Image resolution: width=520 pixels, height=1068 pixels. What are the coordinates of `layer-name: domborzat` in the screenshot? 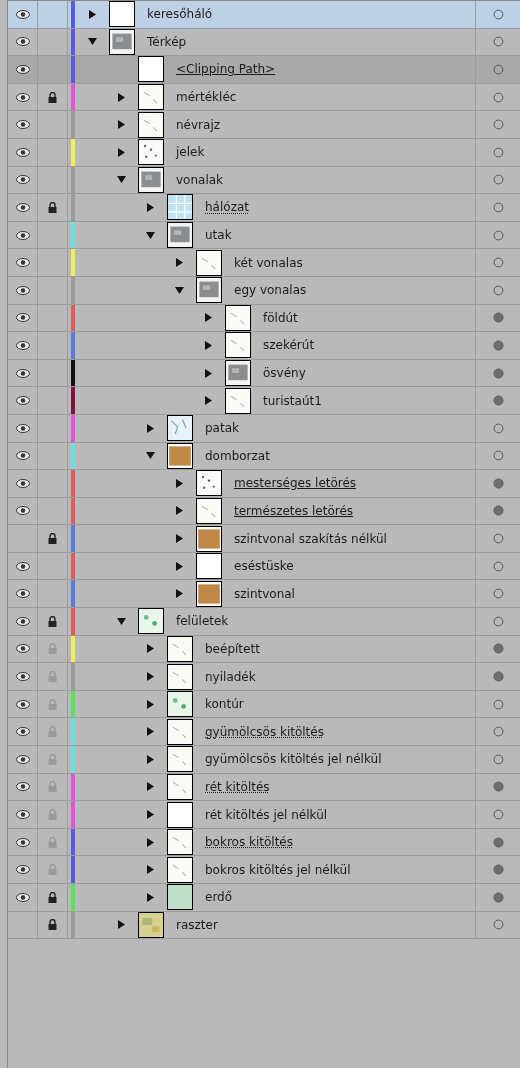 It's located at (237, 455).